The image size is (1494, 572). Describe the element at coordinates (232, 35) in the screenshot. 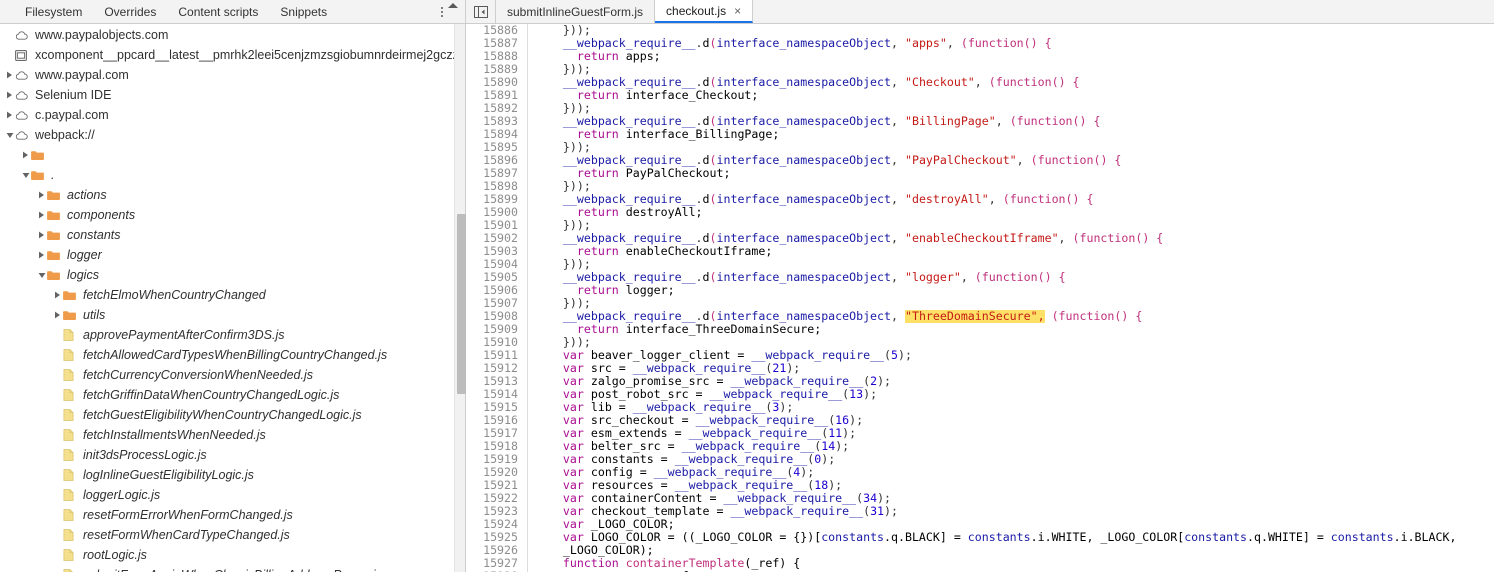

I see `tree-item: www.paypalobjects.com` at that location.